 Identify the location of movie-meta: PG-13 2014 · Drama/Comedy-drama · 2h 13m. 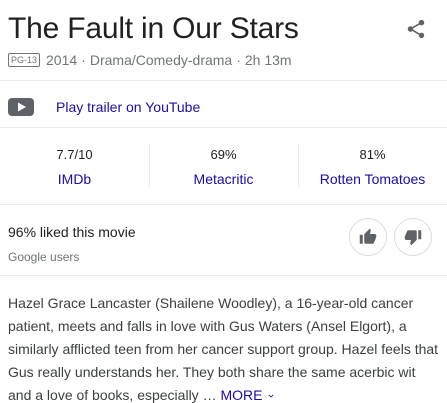
(150, 60).